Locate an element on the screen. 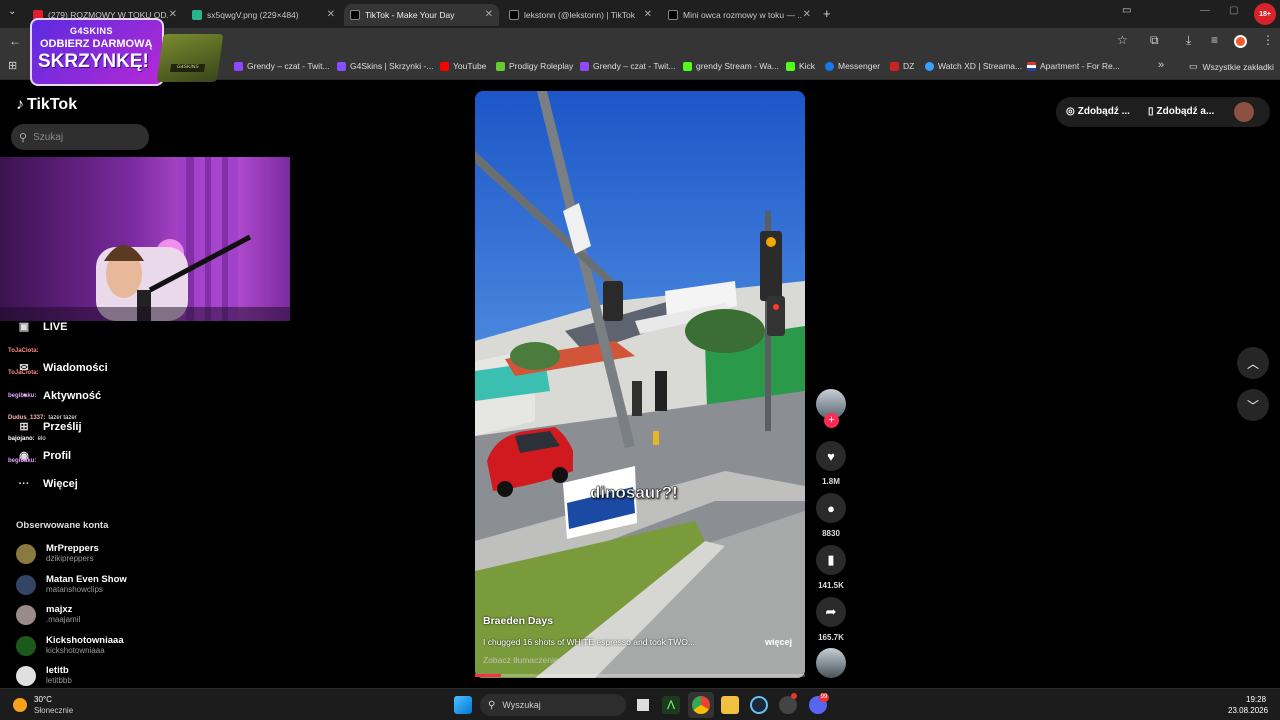 This screenshot has width=1280, height=720. creator-avatar: + is located at coordinates (831, 408).